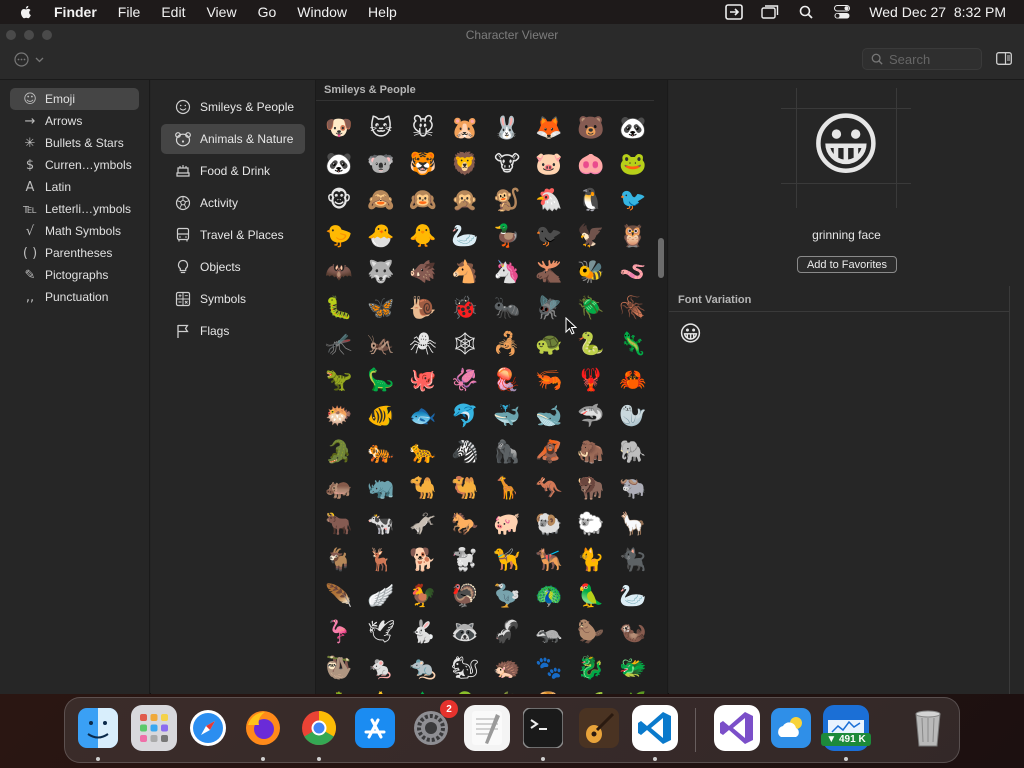 This screenshot has width=1024, height=768. What do you see at coordinates (591, 524) in the screenshot?
I see `emoji-cell: 🐑` at bounding box center [591, 524].